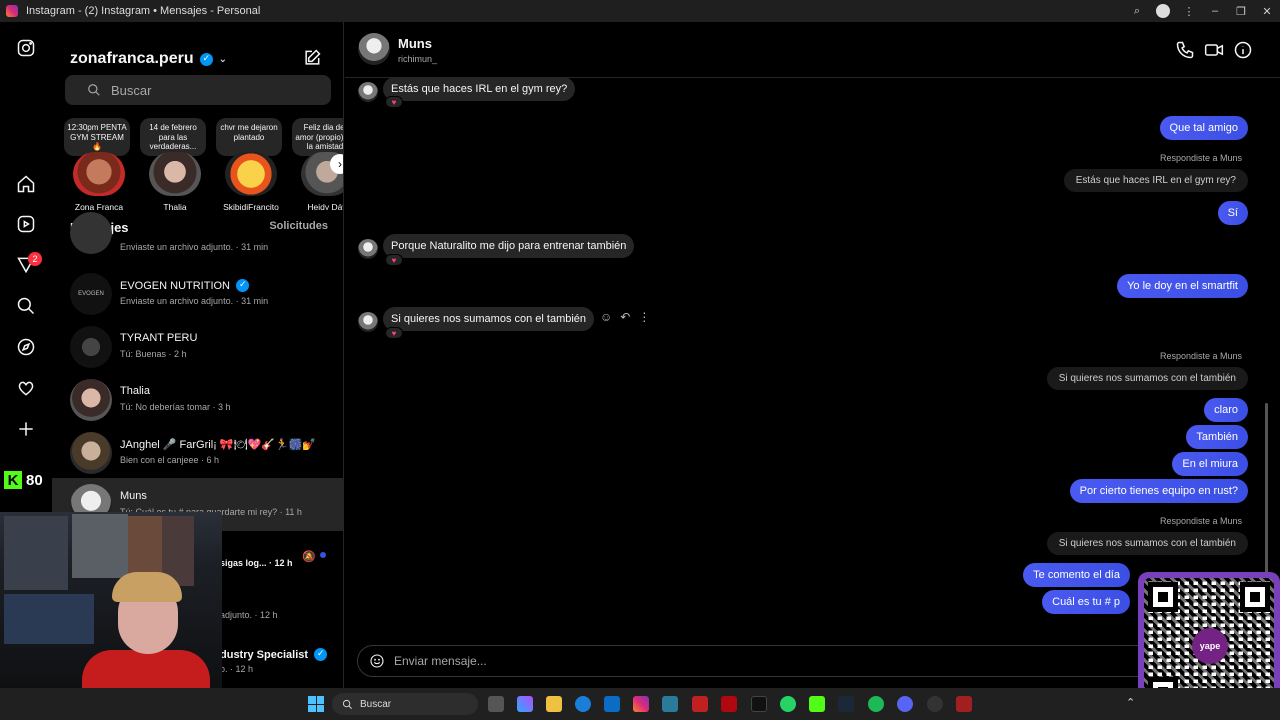  I want to click on copilot-icon, so click(525, 704).